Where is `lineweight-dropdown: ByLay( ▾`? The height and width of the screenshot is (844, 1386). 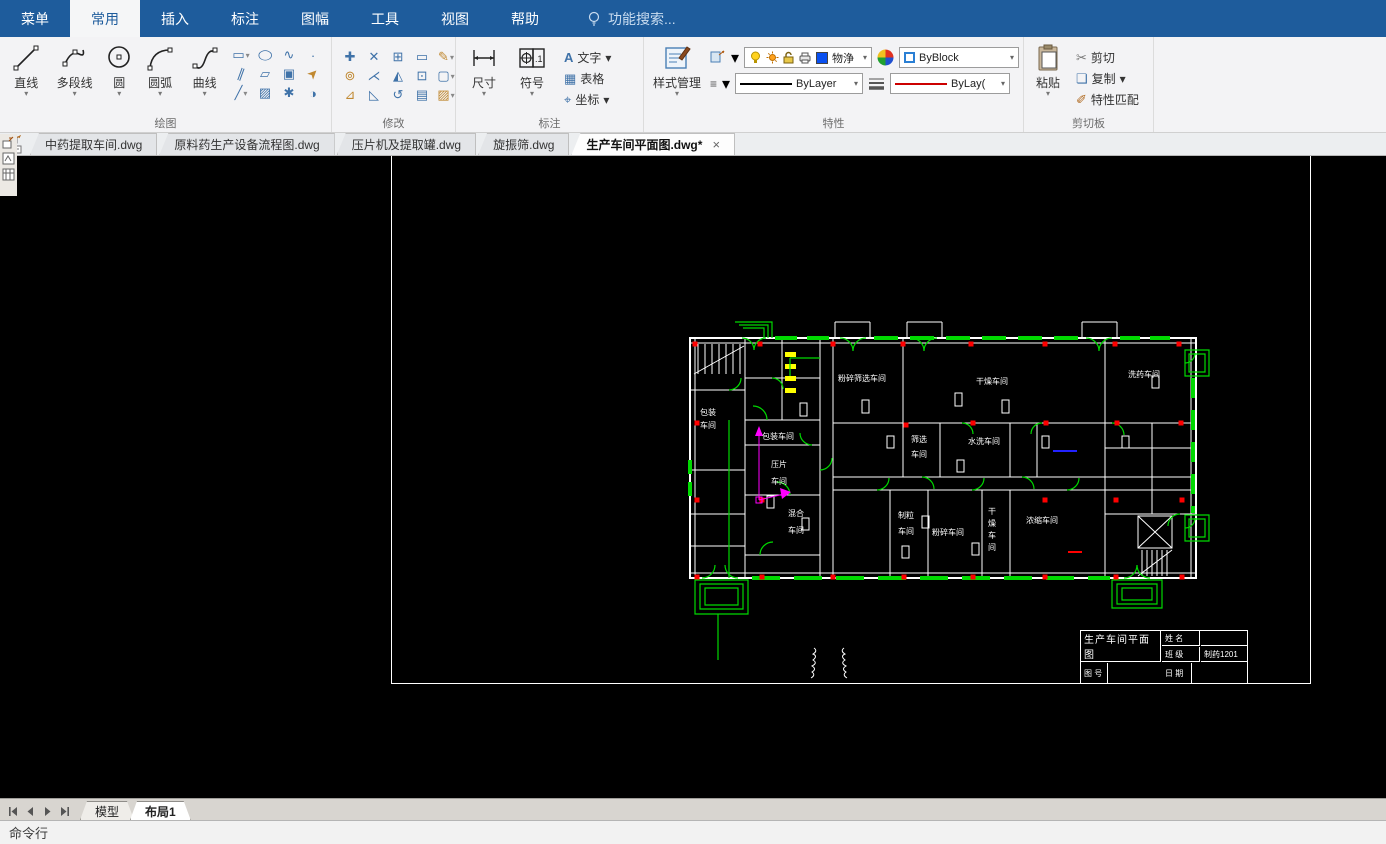 lineweight-dropdown: ByLay( ▾ is located at coordinates (950, 83).